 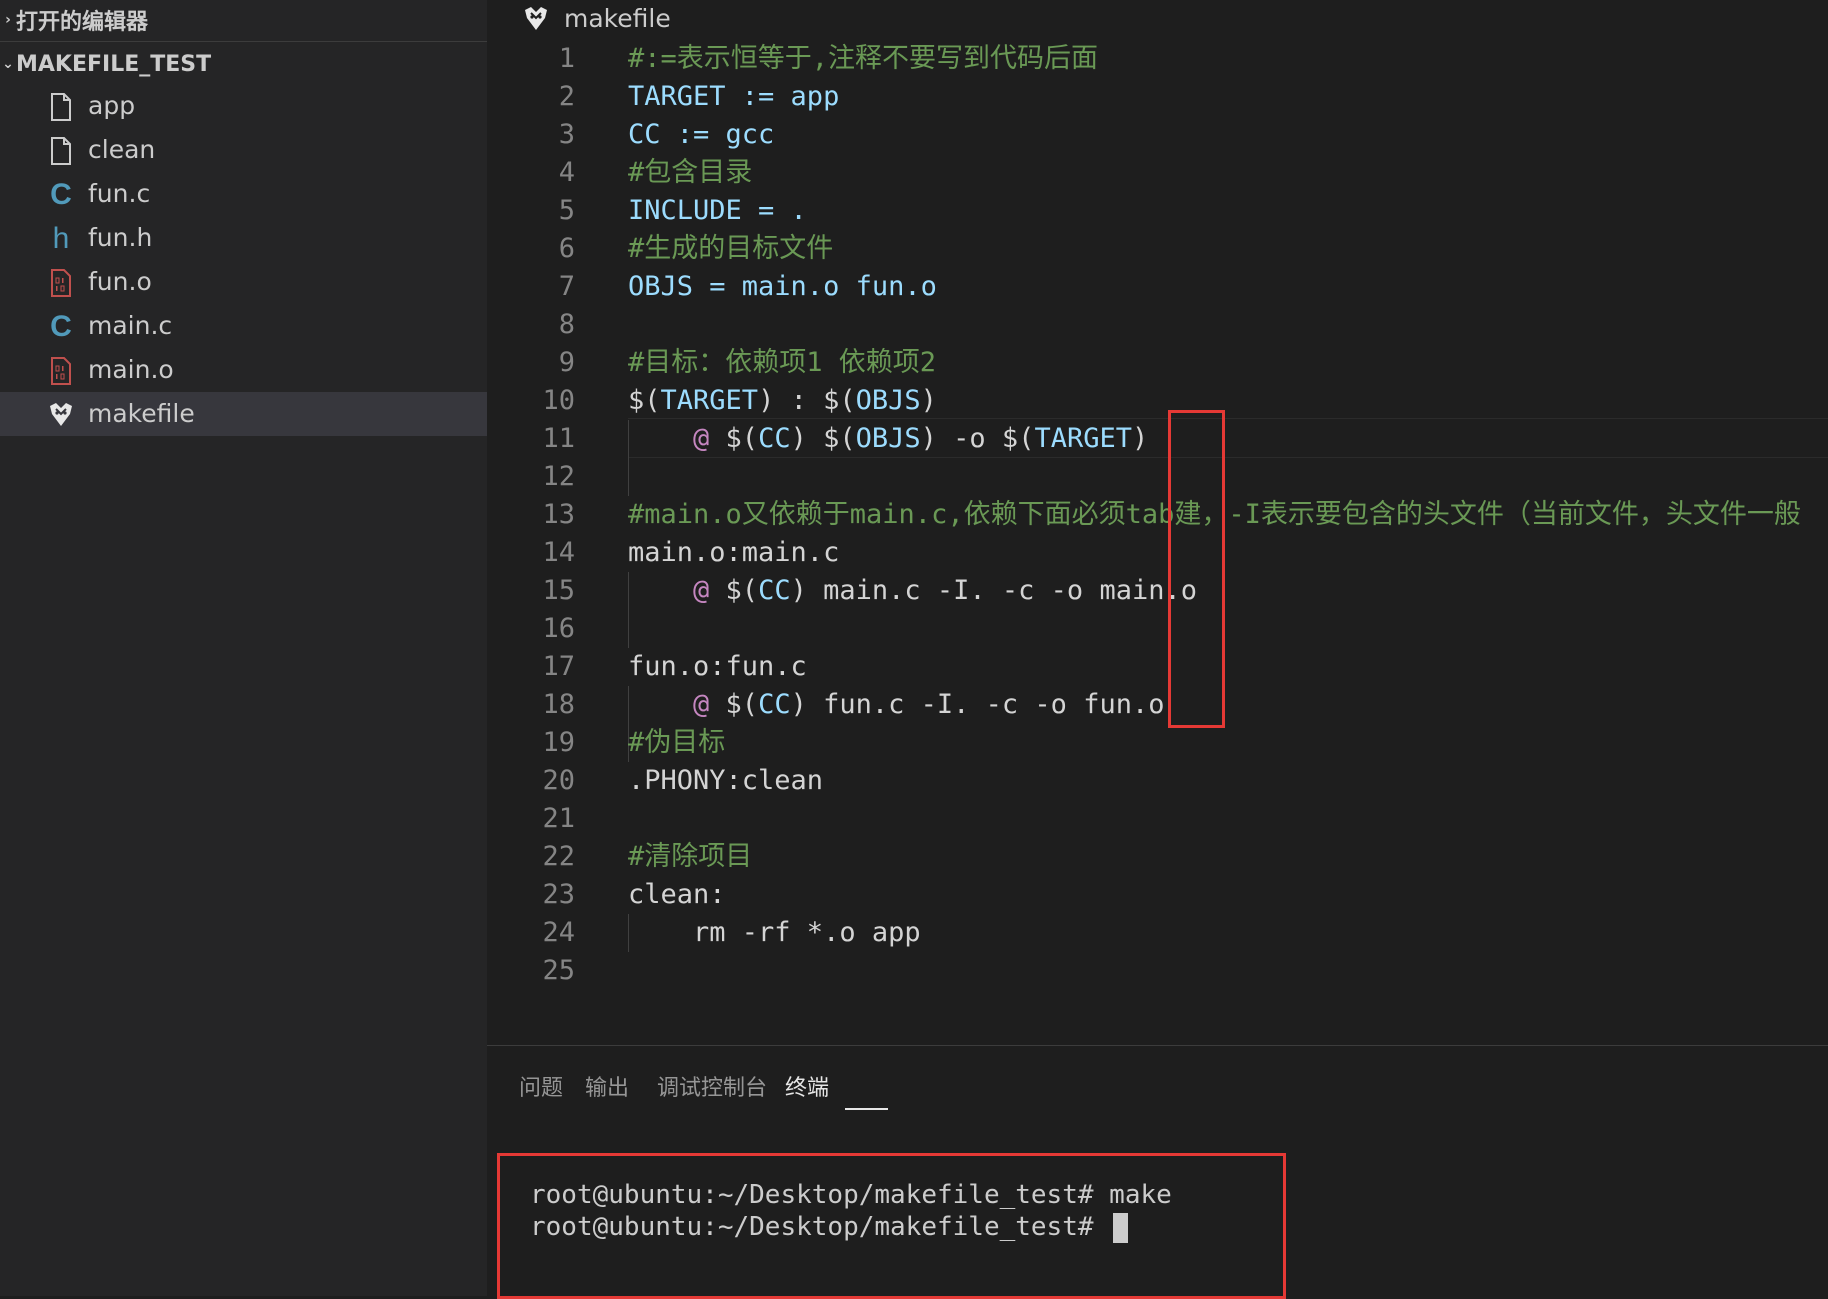 What do you see at coordinates (1157, 249) in the screenshot?
I see `code-line: 6 #生成的目标文件` at bounding box center [1157, 249].